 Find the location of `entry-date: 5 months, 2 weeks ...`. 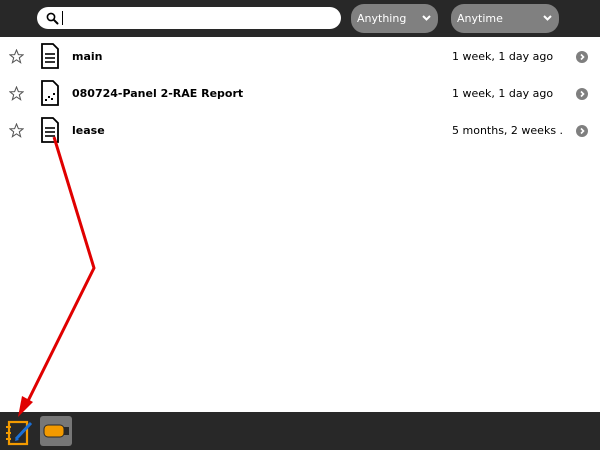

entry-date: 5 months, 2 weeks ... is located at coordinates (507, 130).